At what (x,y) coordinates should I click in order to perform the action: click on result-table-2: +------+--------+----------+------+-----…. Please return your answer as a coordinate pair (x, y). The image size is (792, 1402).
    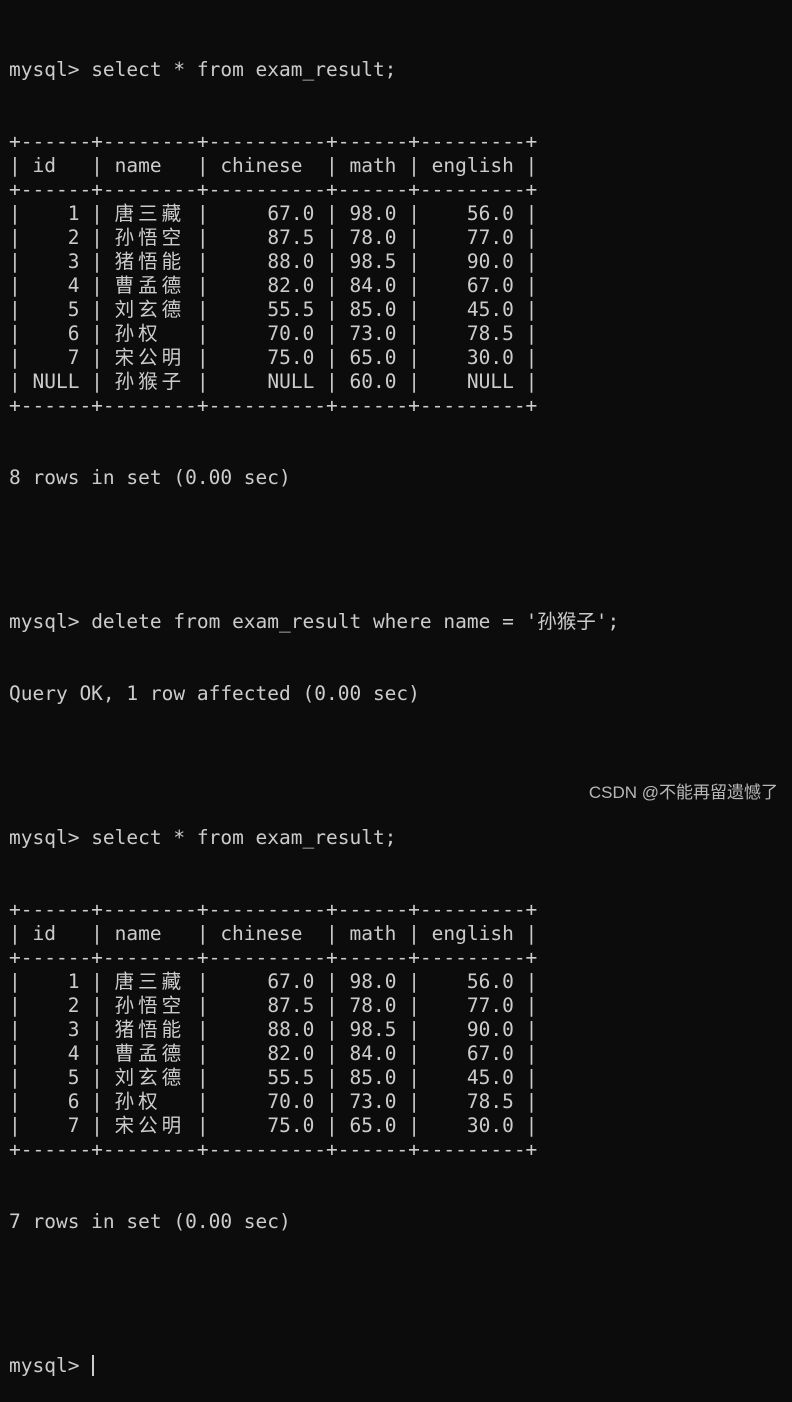
    Looking at the image, I should click on (314, 1030).